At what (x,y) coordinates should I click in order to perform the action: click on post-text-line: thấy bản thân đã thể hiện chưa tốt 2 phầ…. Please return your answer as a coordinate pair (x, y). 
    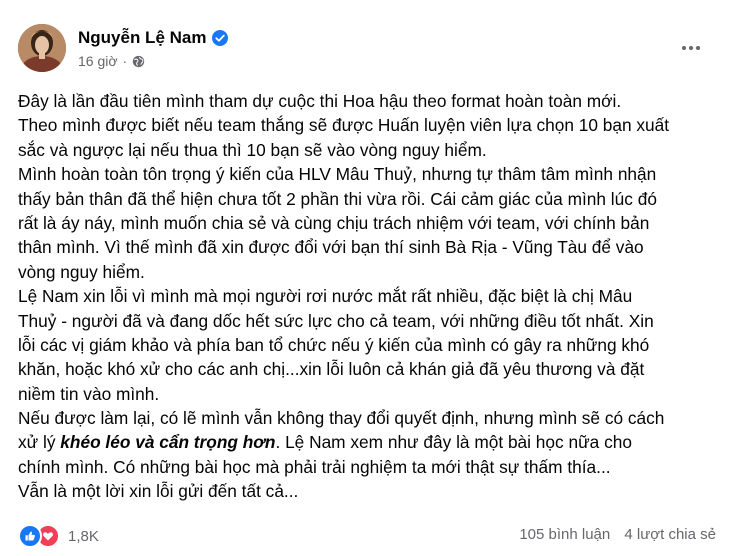
    Looking at the image, I should click on (337, 198).